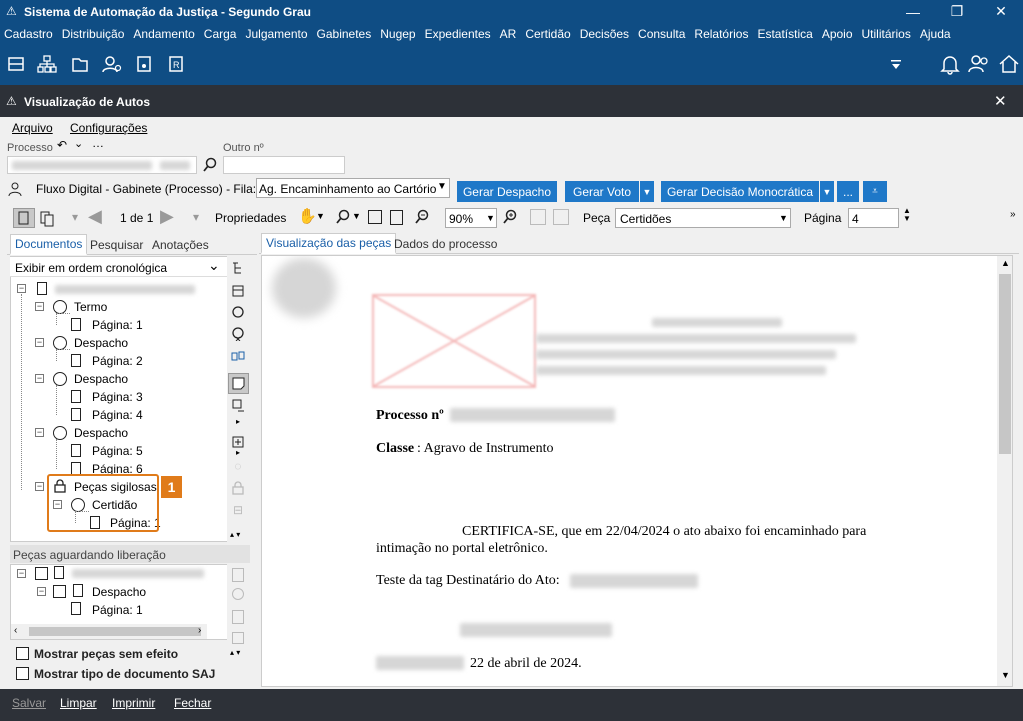 The height and width of the screenshot is (721, 1023). What do you see at coordinates (896, 64) in the screenshot?
I see `dropdown-icon` at bounding box center [896, 64].